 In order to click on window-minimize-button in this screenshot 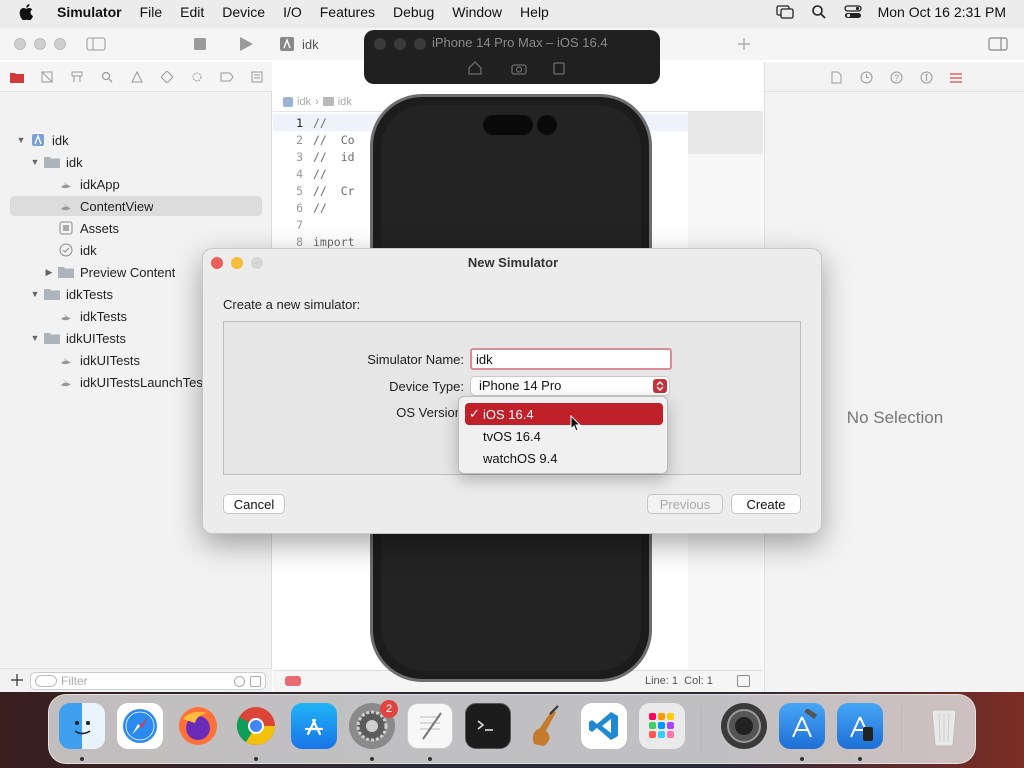, I will do `click(40, 44)`.